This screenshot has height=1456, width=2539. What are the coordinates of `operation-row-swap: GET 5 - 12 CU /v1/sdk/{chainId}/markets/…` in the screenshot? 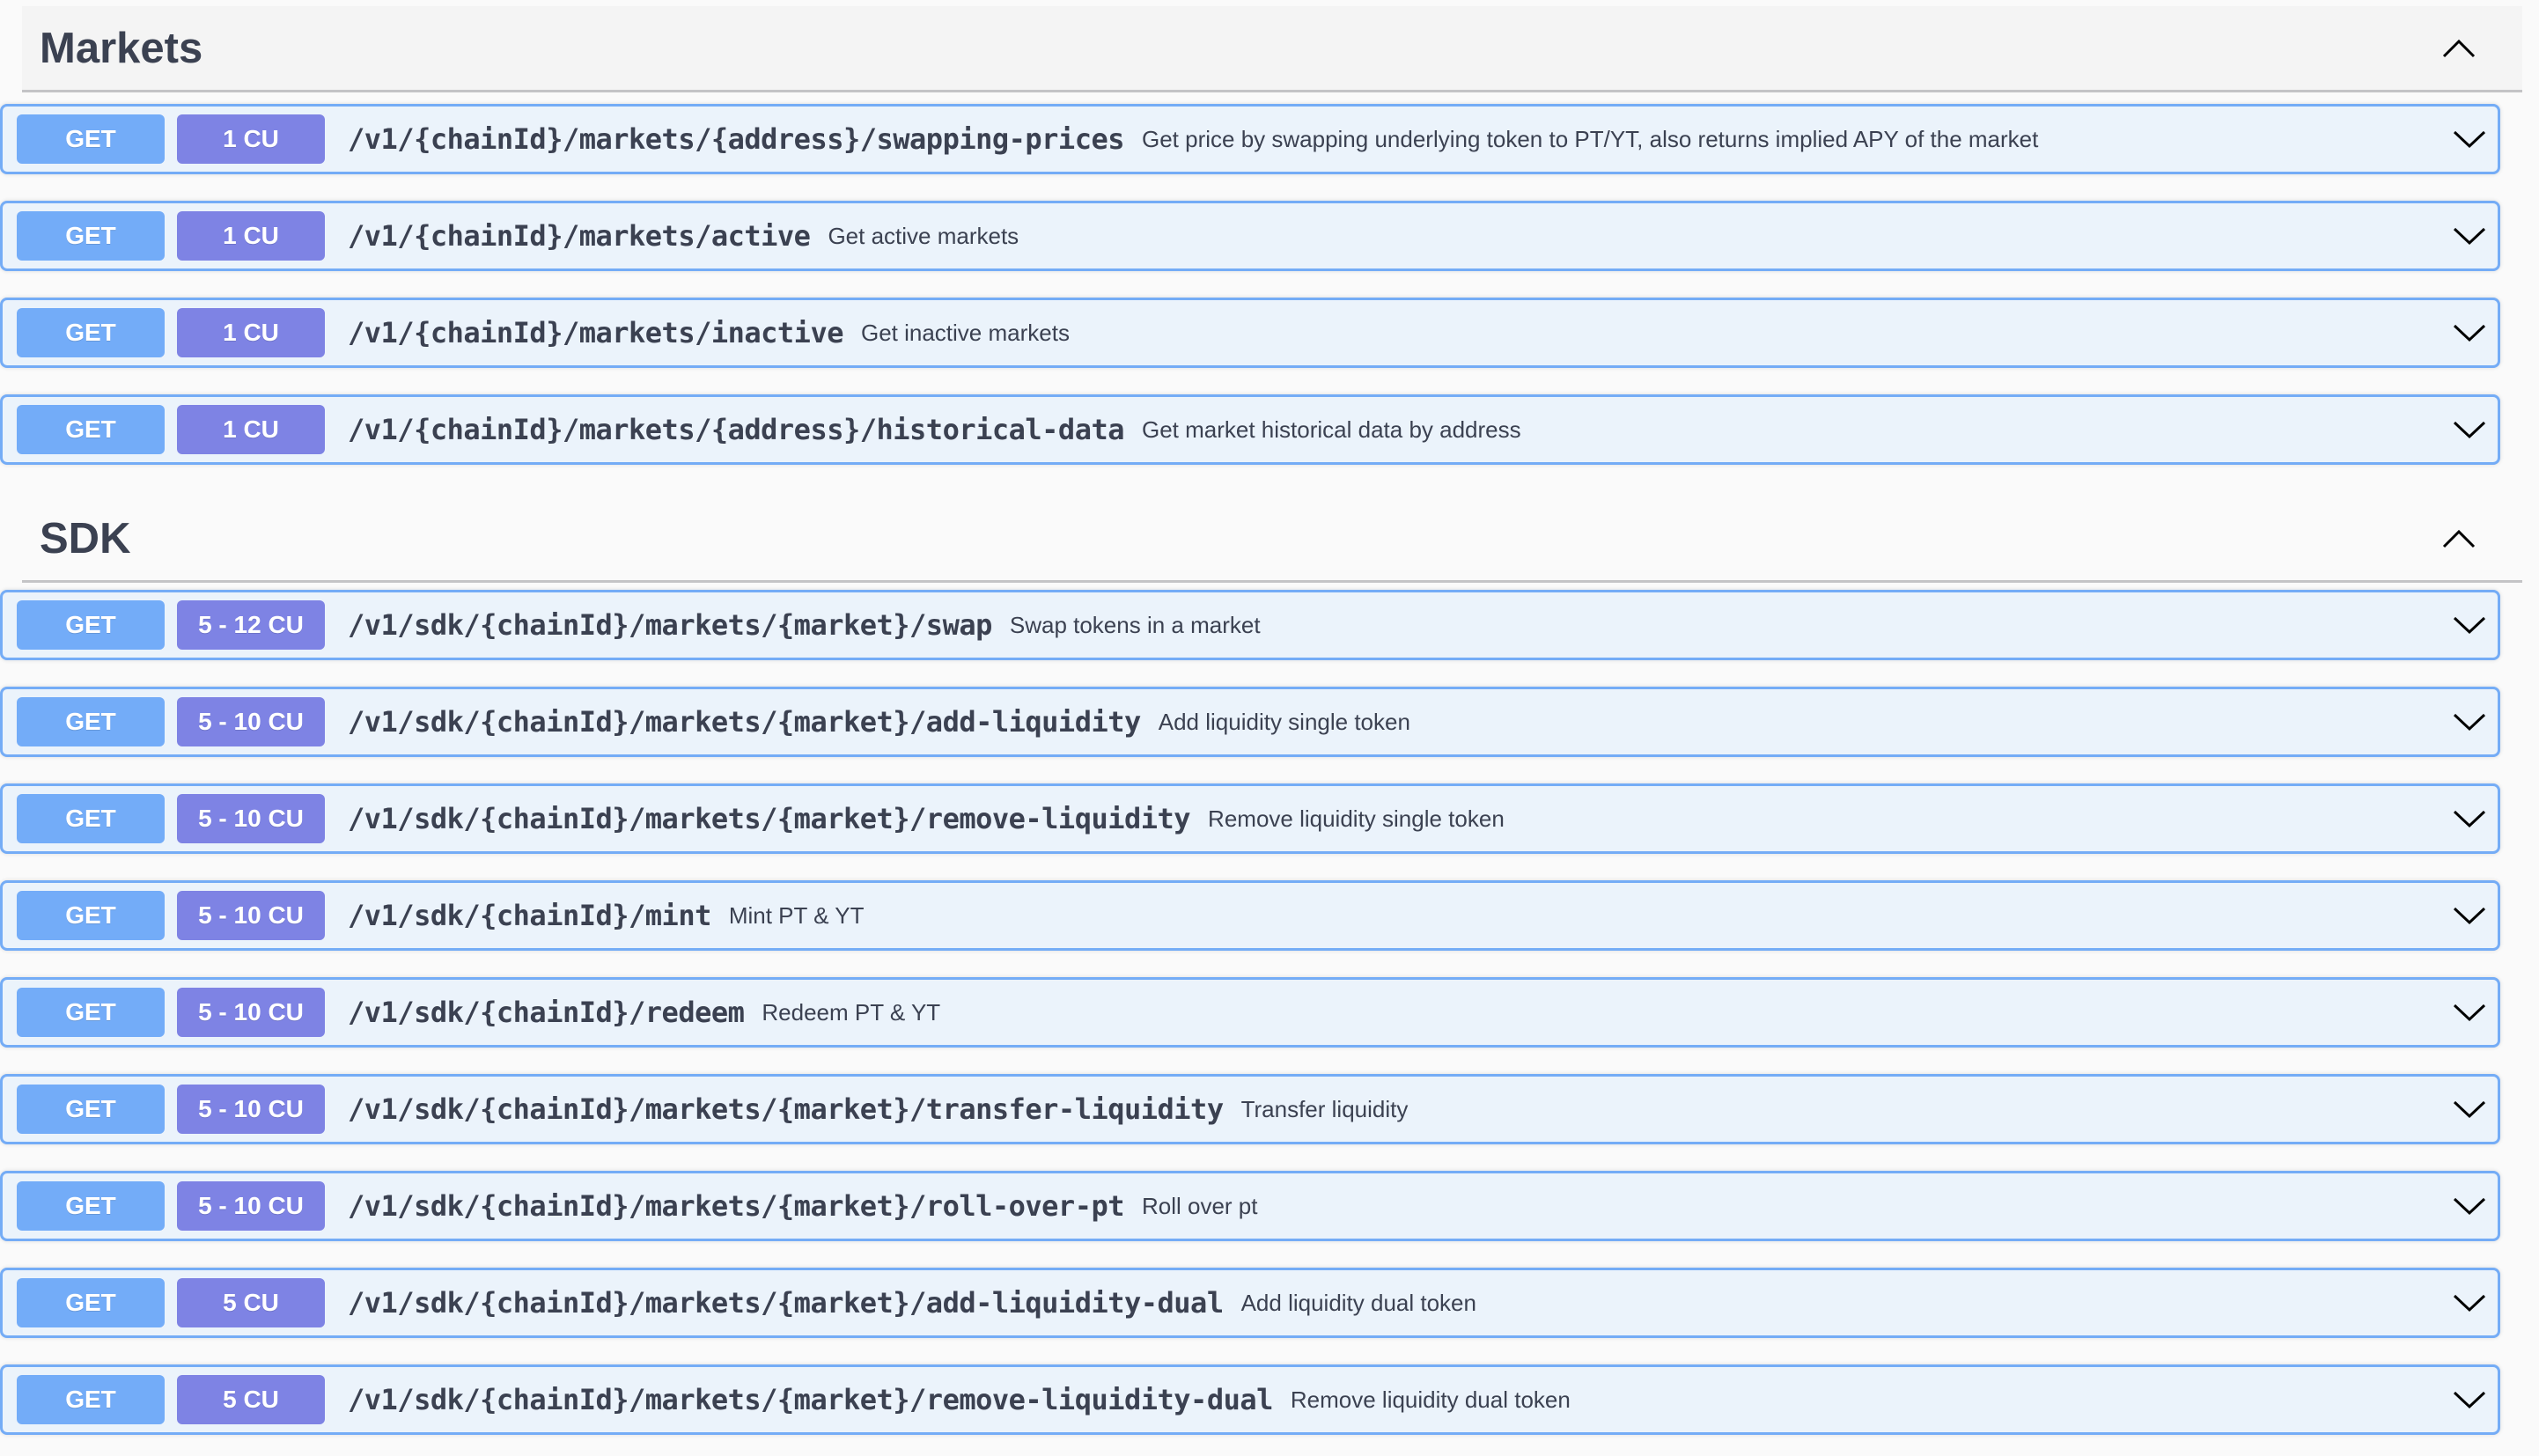 It's located at (1250, 625).